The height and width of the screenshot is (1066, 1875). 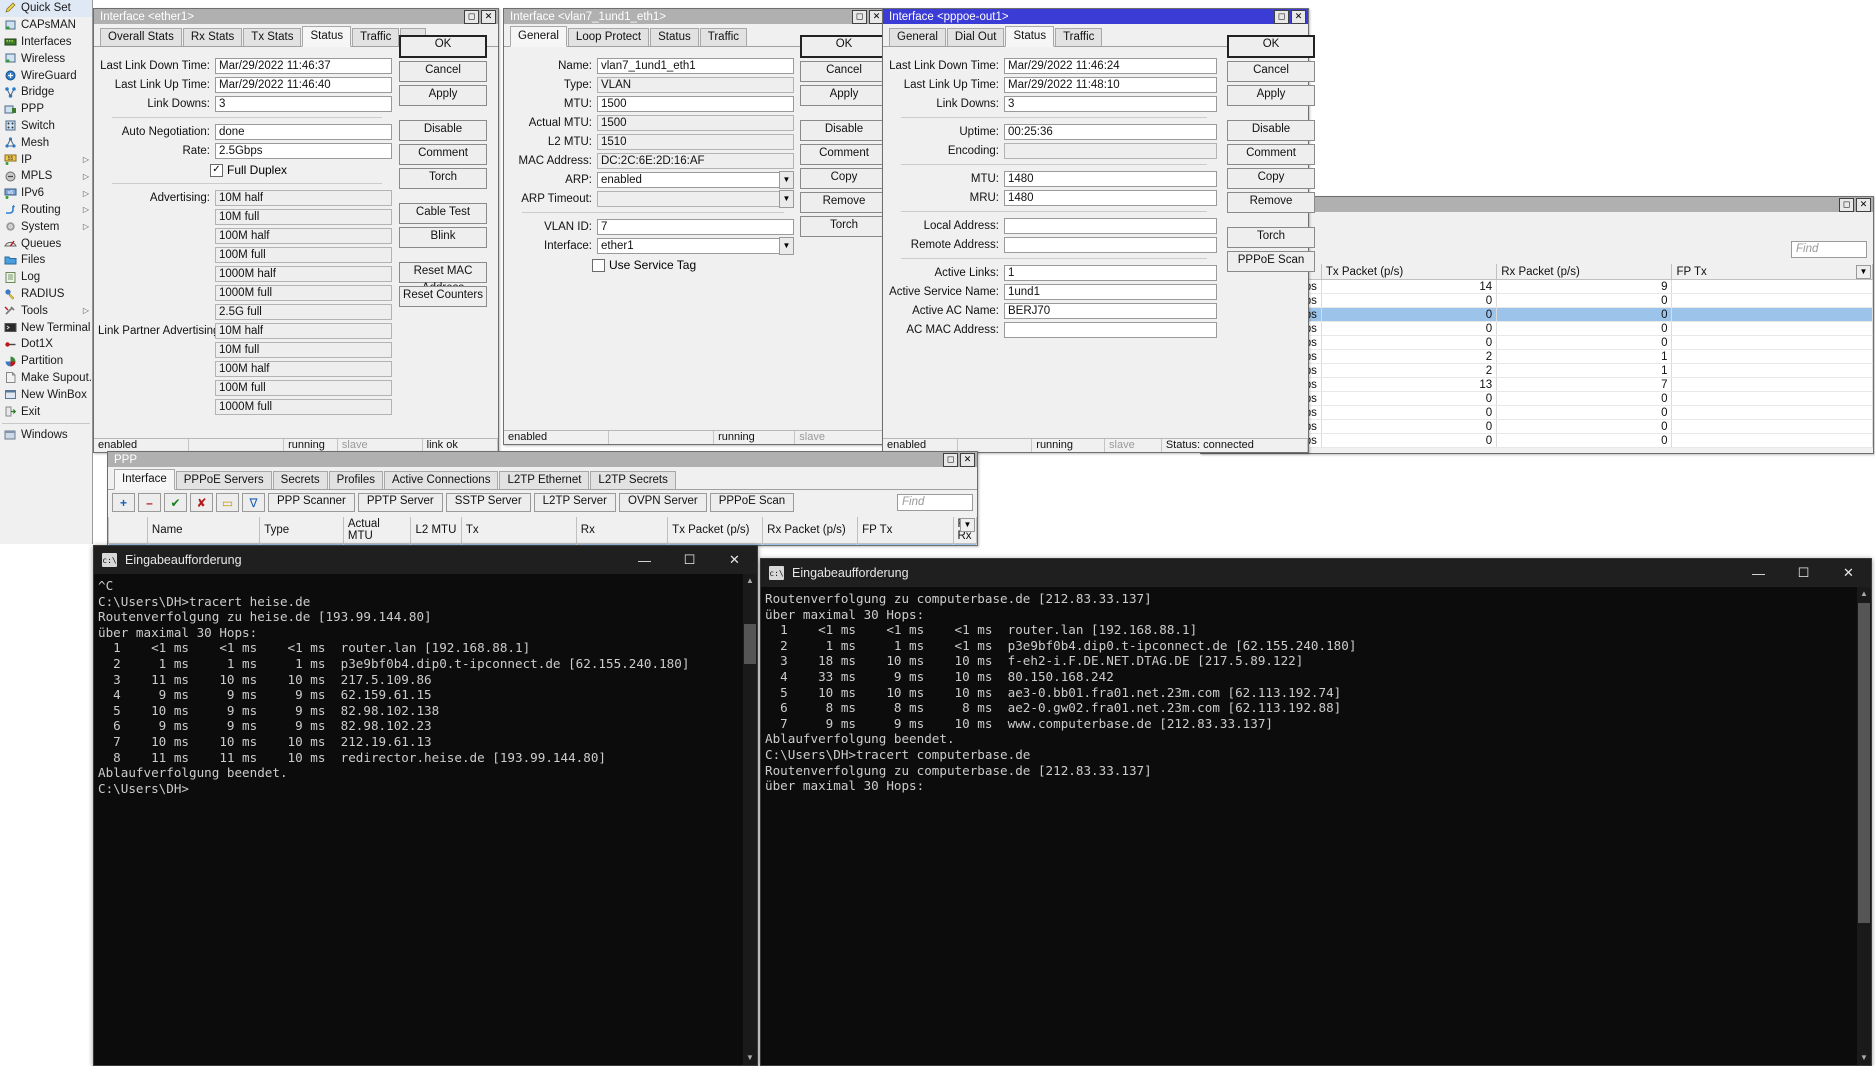 I want to click on checkbox-full-duplex: ✓ Full Duplex, so click(x=245, y=170).